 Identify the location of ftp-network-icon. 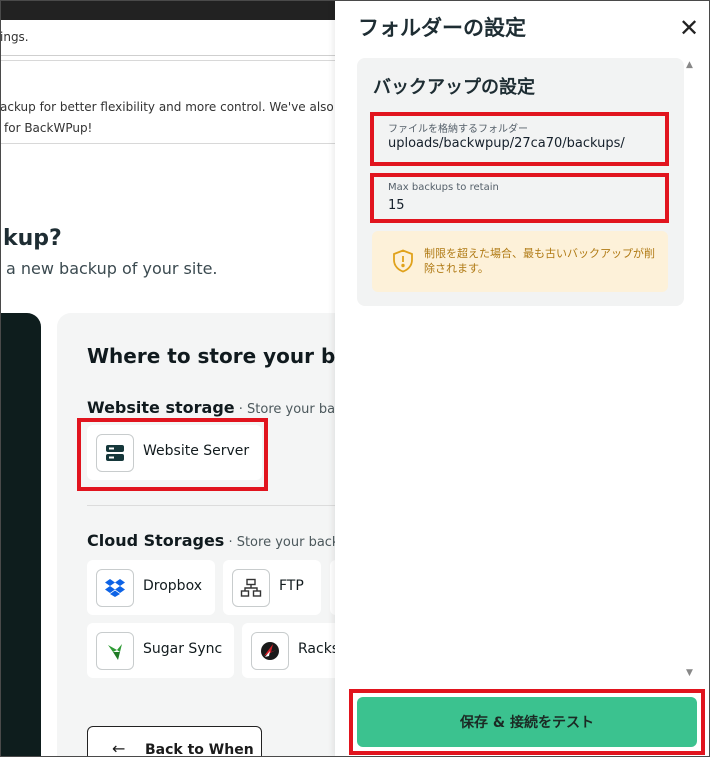
(251, 588).